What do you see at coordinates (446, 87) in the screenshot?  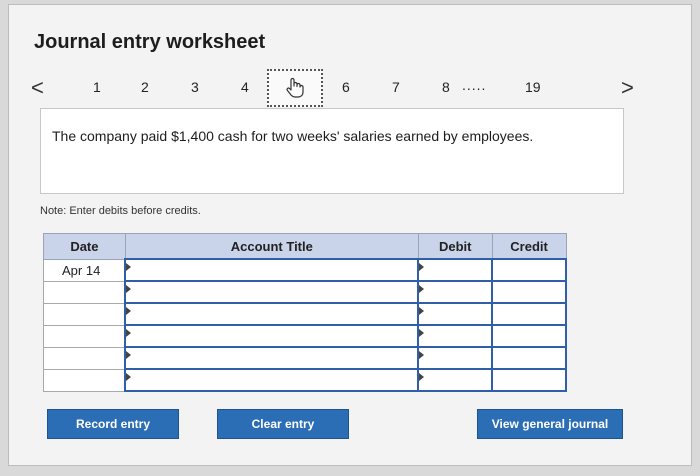 I see `page-link-8: 8` at bounding box center [446, 87].